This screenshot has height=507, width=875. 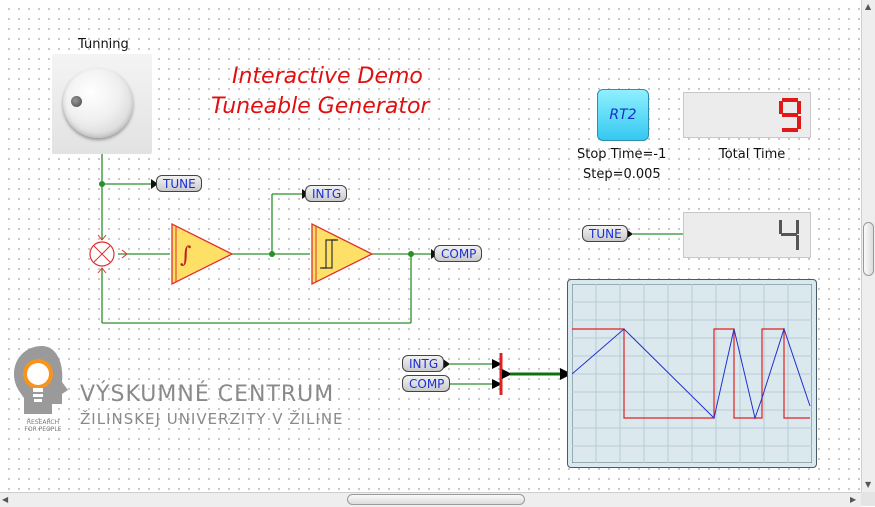 What do you see at coordinates (423, 363) in the screenshot?
I see `intg-from-tag: INTG` at bounding box center [423, 363].